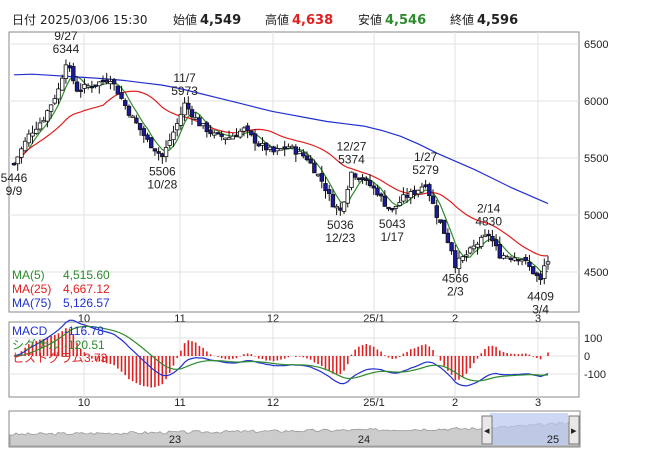 Image resolution: width=653 pixels, height=470 pixels. I want to click on signal-label: シグナル, so click(36, 345).